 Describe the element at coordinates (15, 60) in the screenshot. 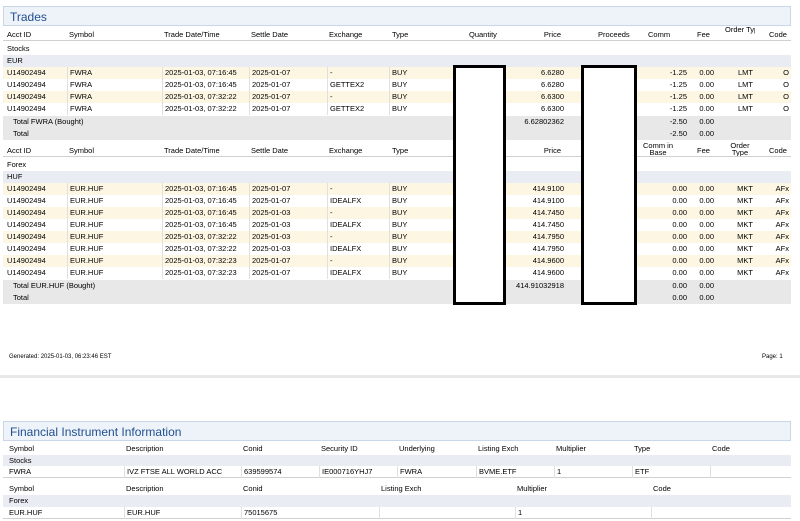

I see `currency-label: EUR` at that location.